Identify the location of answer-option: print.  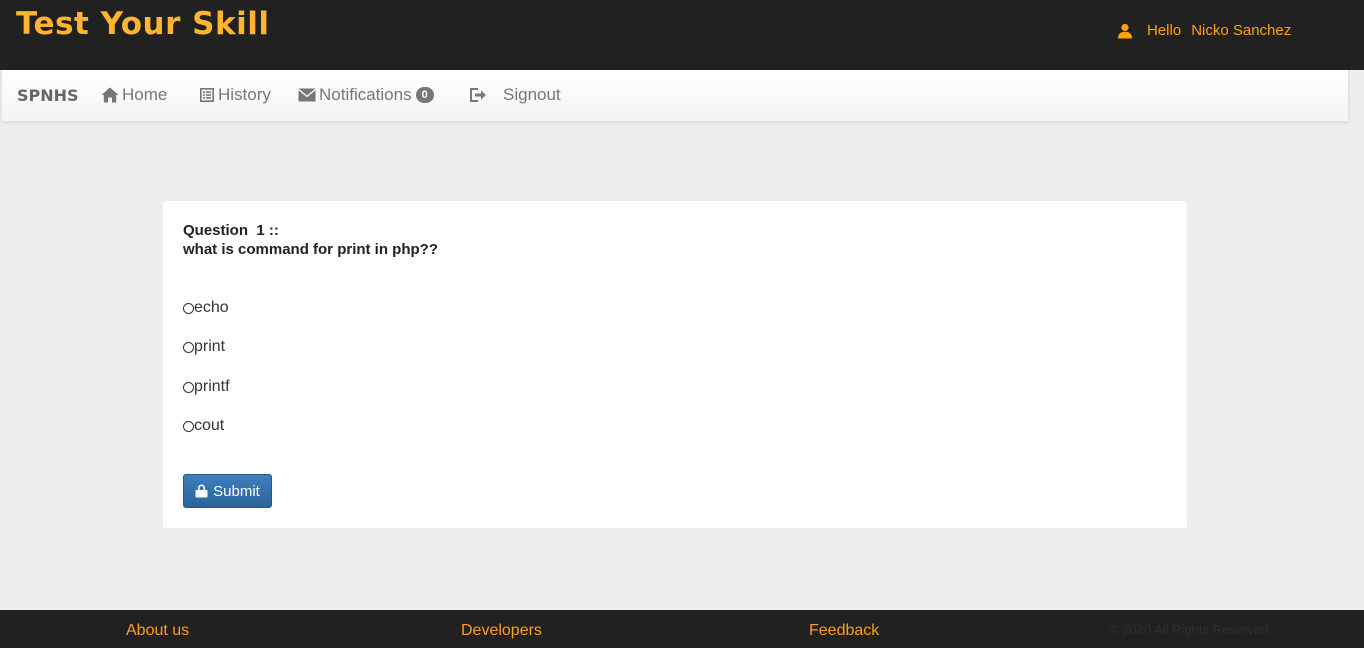
(204, 347).